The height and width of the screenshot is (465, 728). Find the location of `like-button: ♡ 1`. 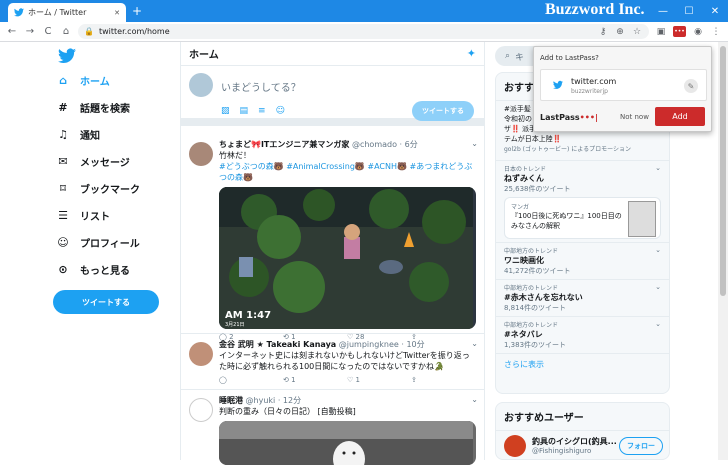

like-button: ♡ 1 is located at coordinates (379, 380).